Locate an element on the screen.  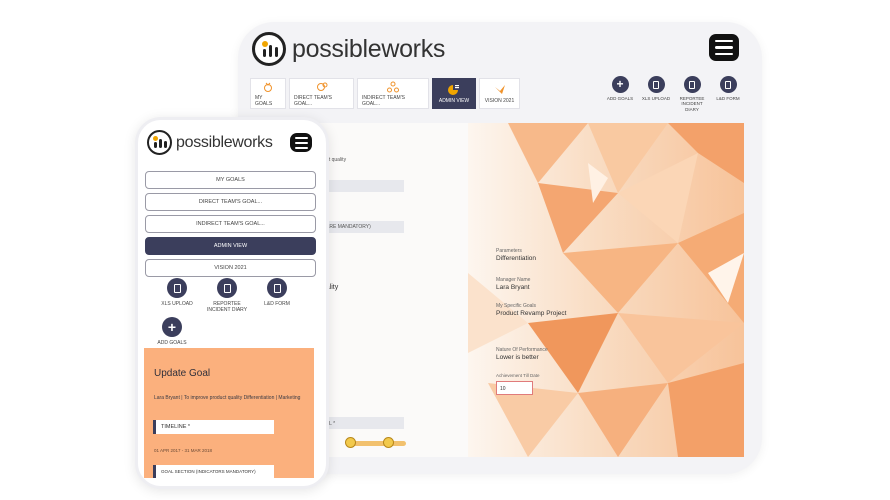
timeline-field: TIMELINE * is located at coordinates (213, 427).